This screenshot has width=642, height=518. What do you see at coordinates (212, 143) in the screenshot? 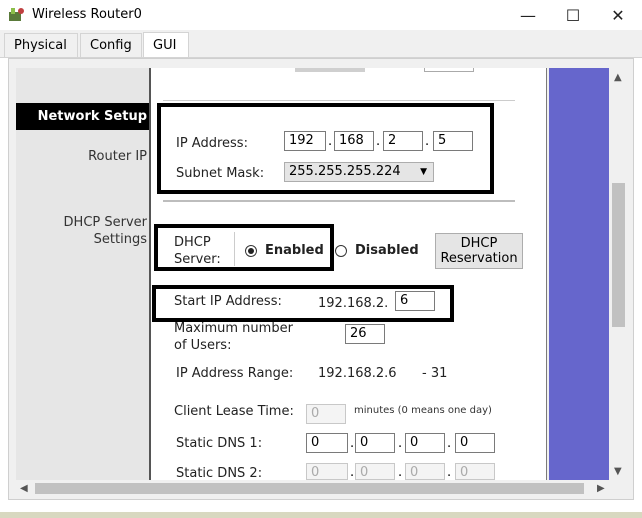
I see `ip-address-label: IP Address:` at bounding box center [212, 143].